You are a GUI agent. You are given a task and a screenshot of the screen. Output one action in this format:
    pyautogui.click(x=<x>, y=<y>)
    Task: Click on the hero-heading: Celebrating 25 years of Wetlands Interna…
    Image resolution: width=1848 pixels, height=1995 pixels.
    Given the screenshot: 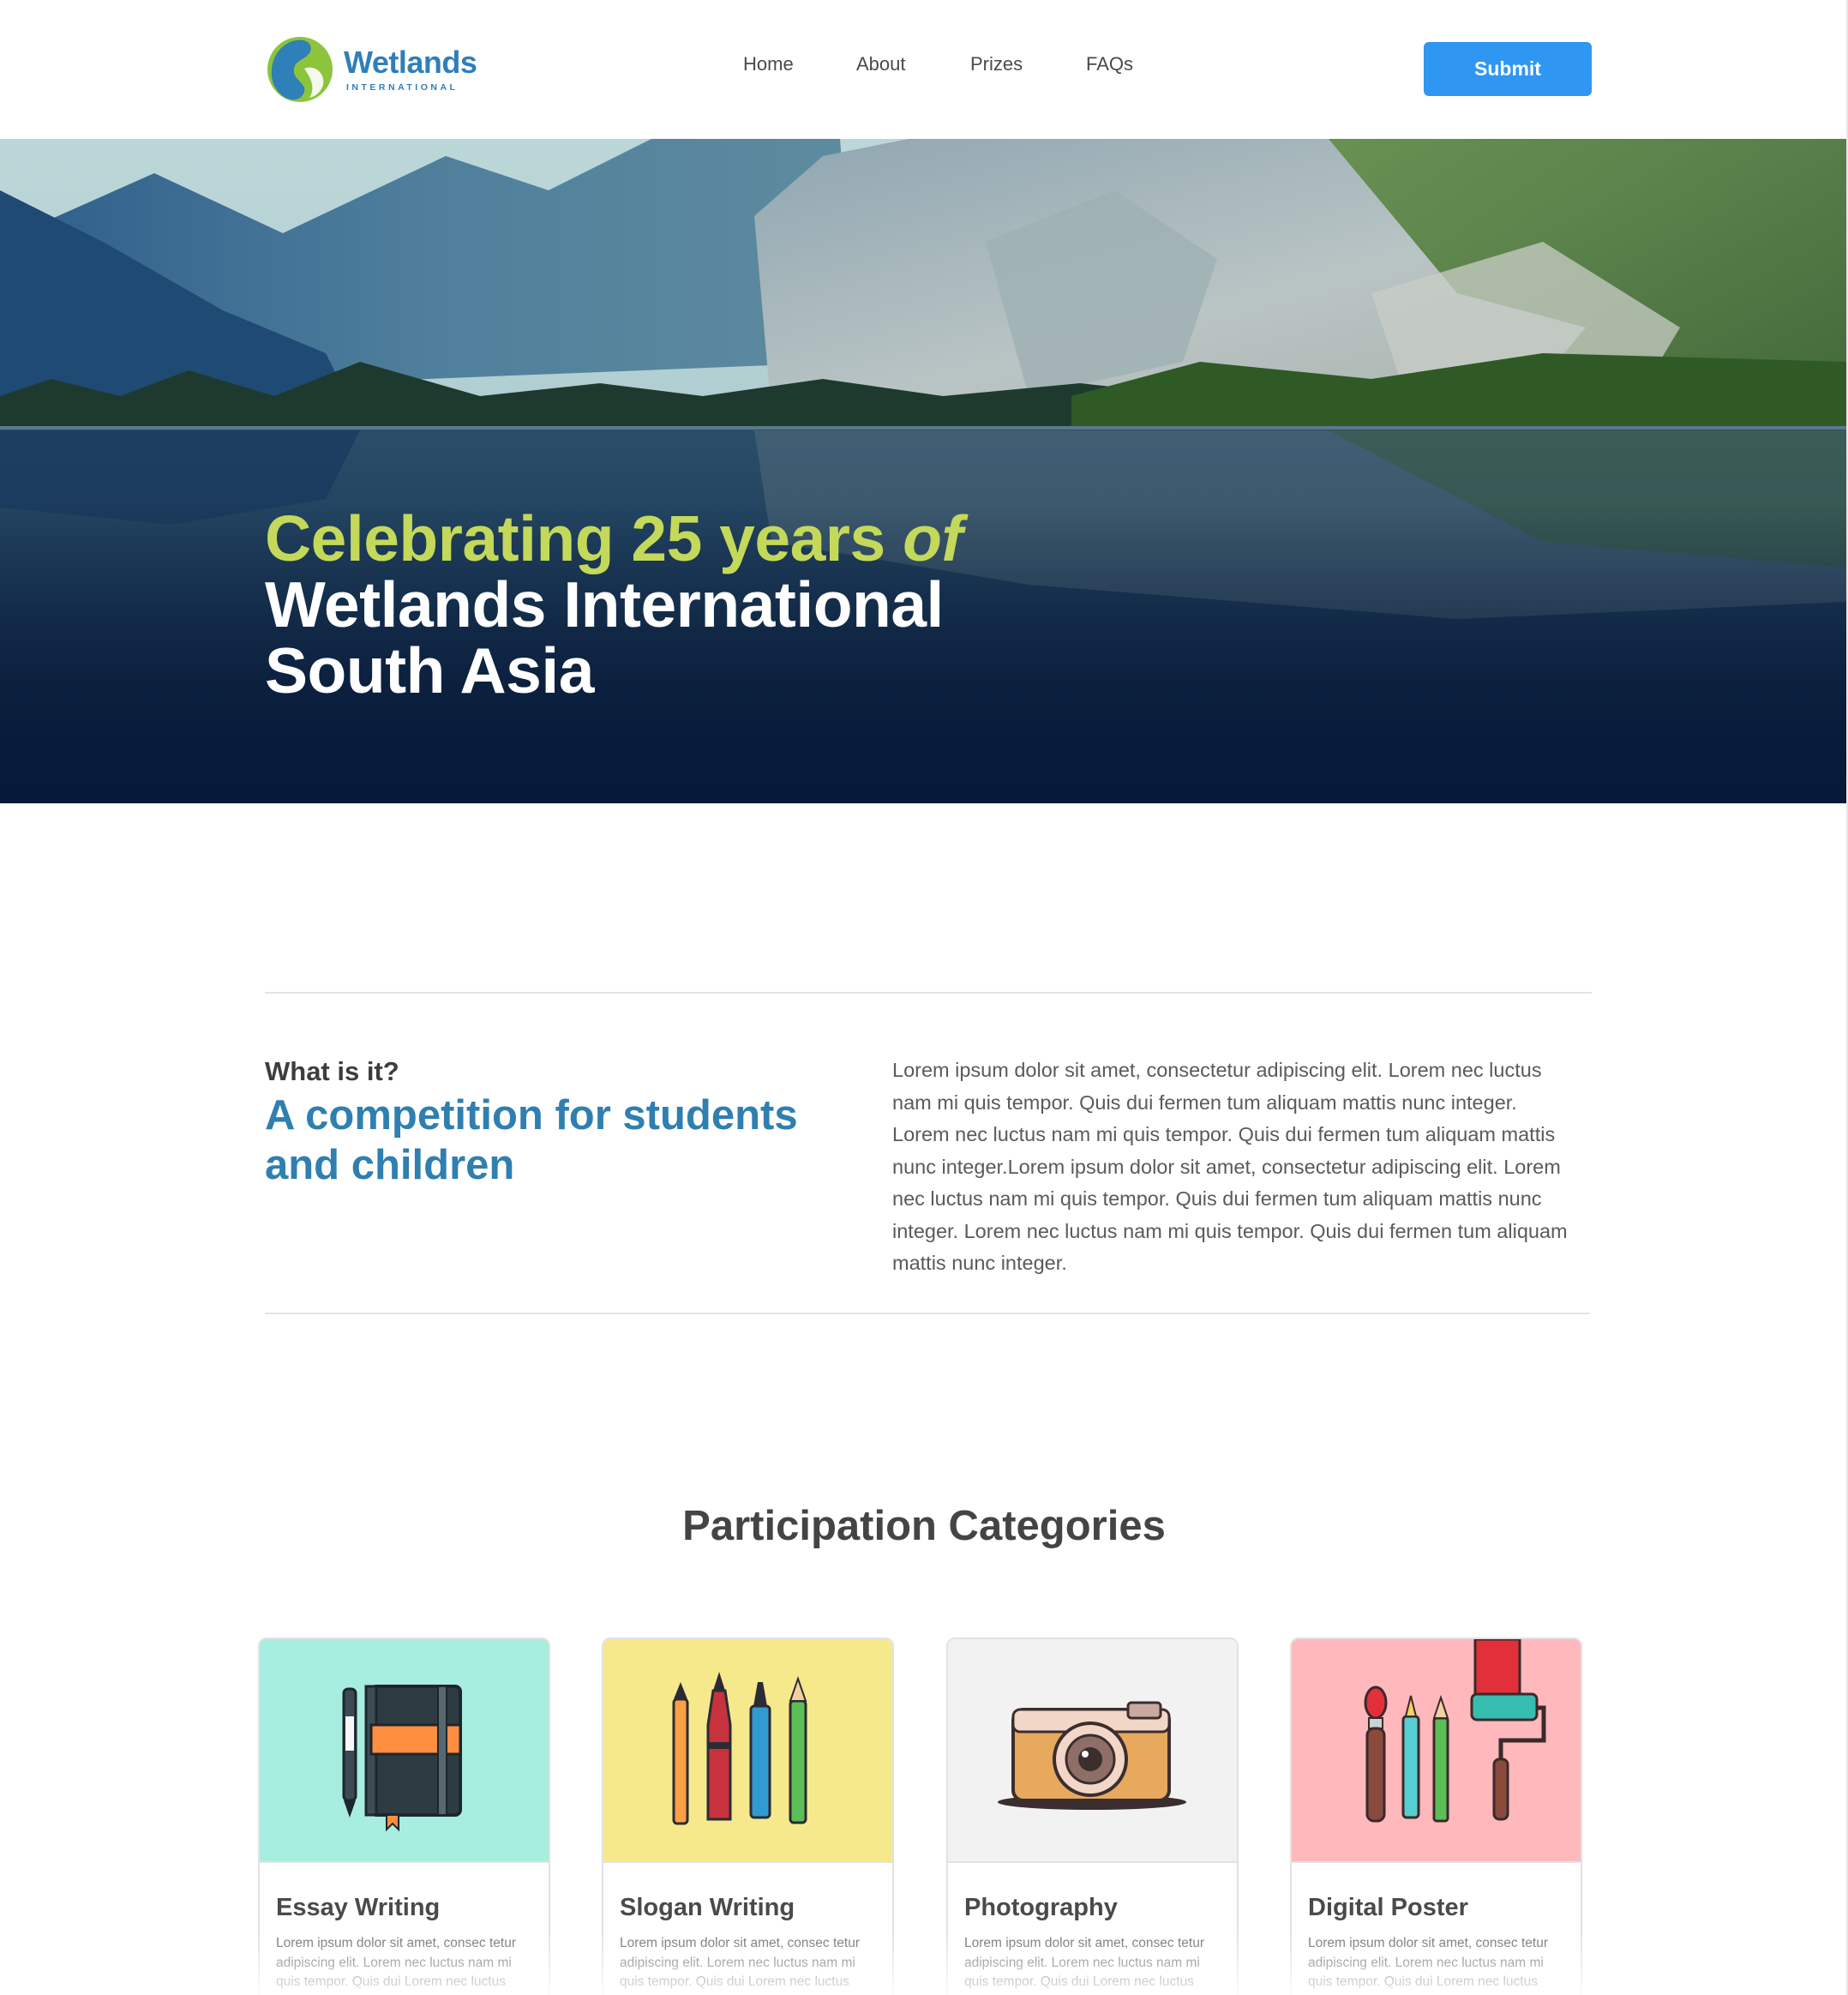 What is the action you would take?
    pyautogui.click(x=614, y=605)
    